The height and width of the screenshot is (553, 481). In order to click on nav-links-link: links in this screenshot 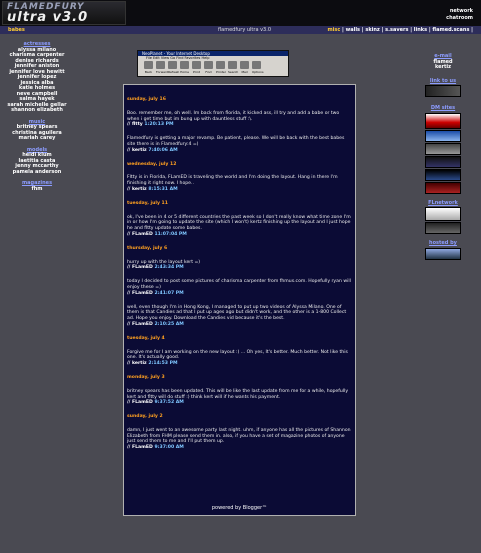, I will do `click(420, 30)`.